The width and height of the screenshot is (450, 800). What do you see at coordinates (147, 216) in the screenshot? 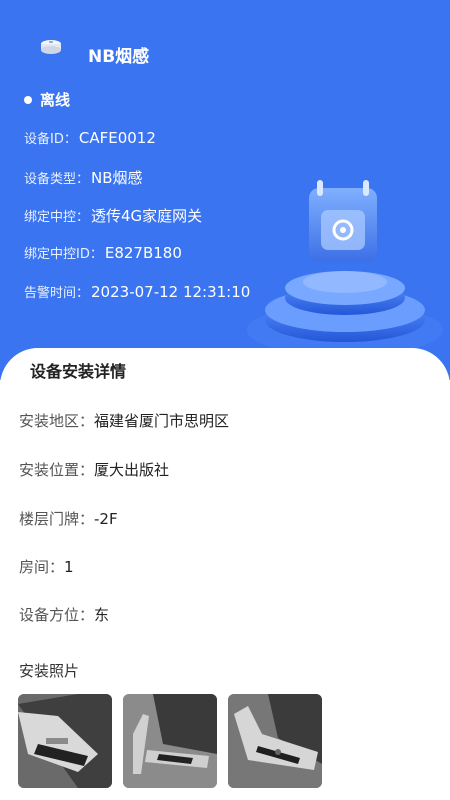
I see `gateway-value: 透传4G家庭网关` at bounding box center [147, 216].